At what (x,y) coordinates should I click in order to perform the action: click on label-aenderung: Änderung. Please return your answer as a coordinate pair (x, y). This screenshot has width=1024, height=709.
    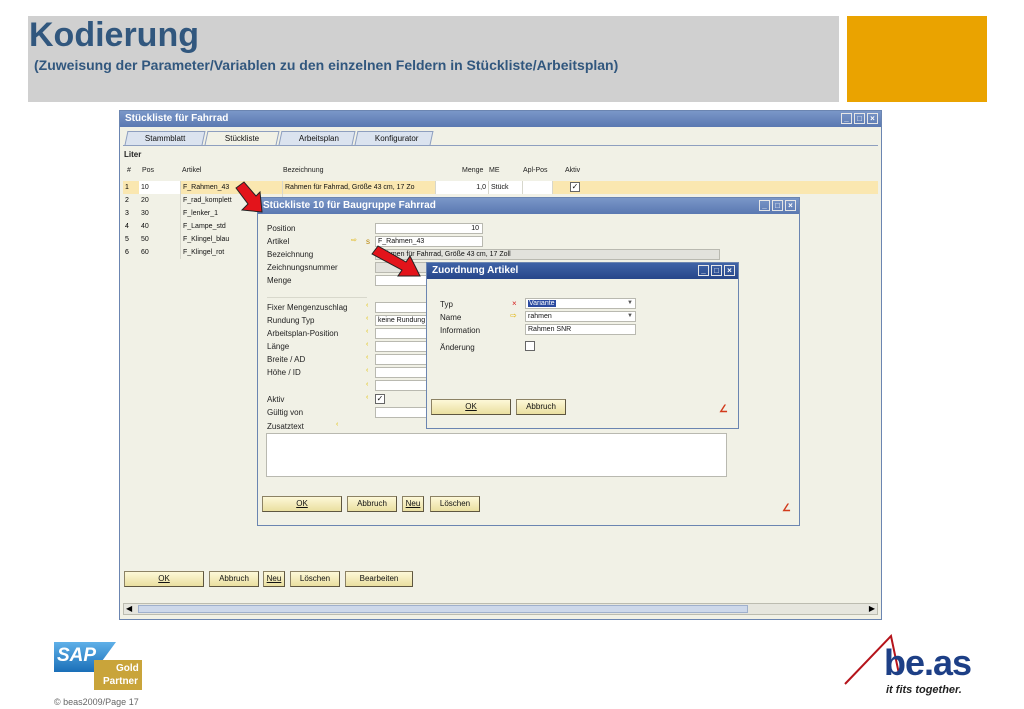
    Looking at the image, I should click on (457, 347).